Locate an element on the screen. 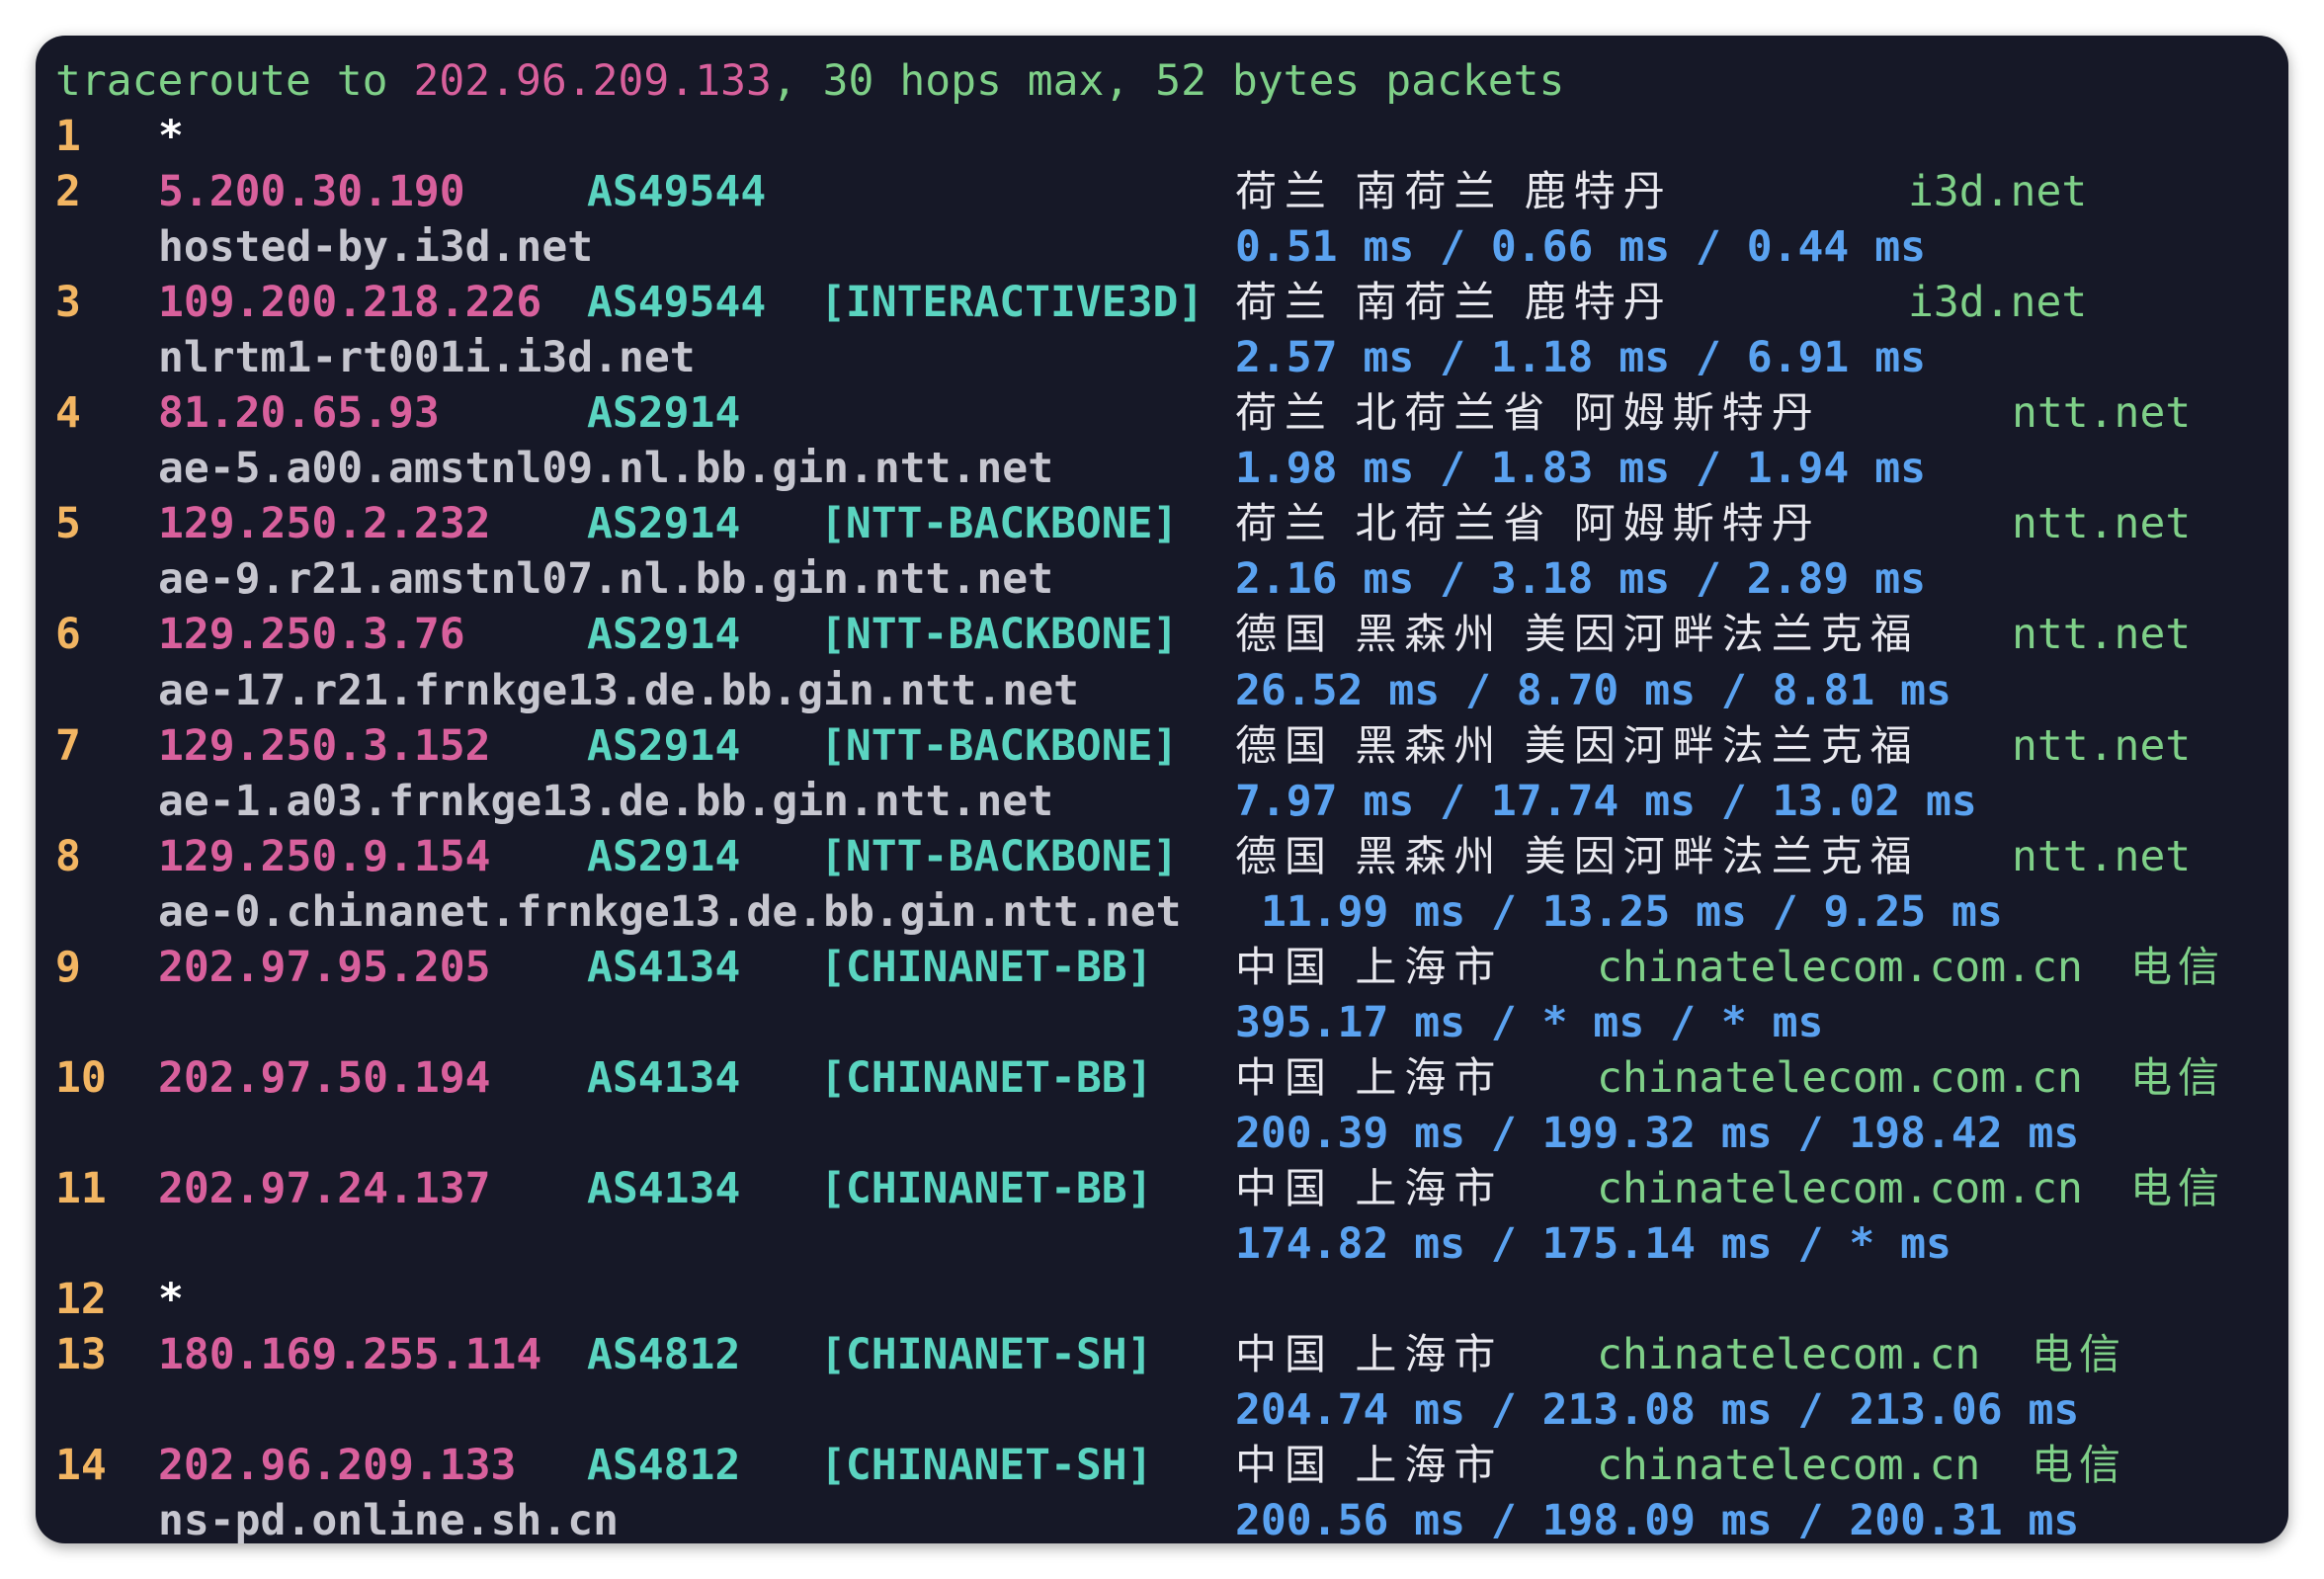 The height and width of the screenshot is (1579, 2324). hop-hostname: ae-1.a03.frnkge13.de.bb.gin.ntt.net is located at coordinates (606, 801).